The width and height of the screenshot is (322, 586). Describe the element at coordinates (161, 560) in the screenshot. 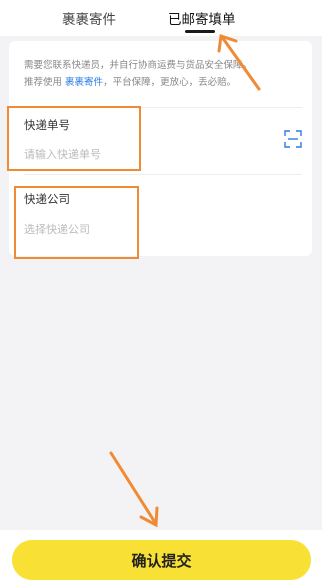

I see `confirm-submit-button: 确认提交` at that location.